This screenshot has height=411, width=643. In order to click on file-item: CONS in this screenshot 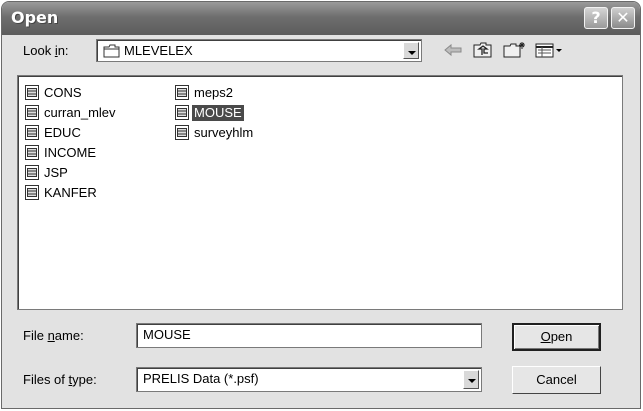, I will do `click(54, 92)`.